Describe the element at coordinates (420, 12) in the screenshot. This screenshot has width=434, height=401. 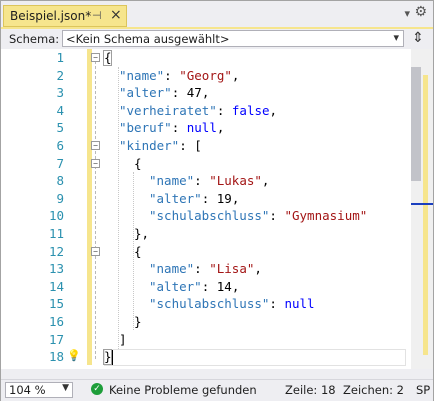
I see `gear-icon: ⚙` at that location.